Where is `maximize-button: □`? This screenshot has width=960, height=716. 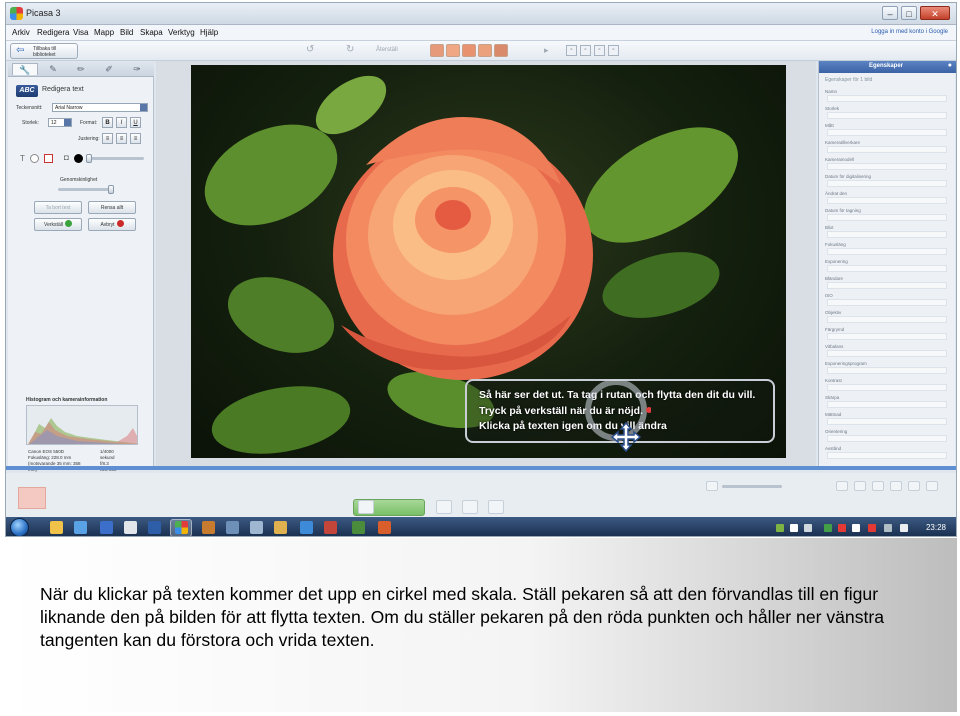 maximize-button: □ is located at coordinates (909, 13).